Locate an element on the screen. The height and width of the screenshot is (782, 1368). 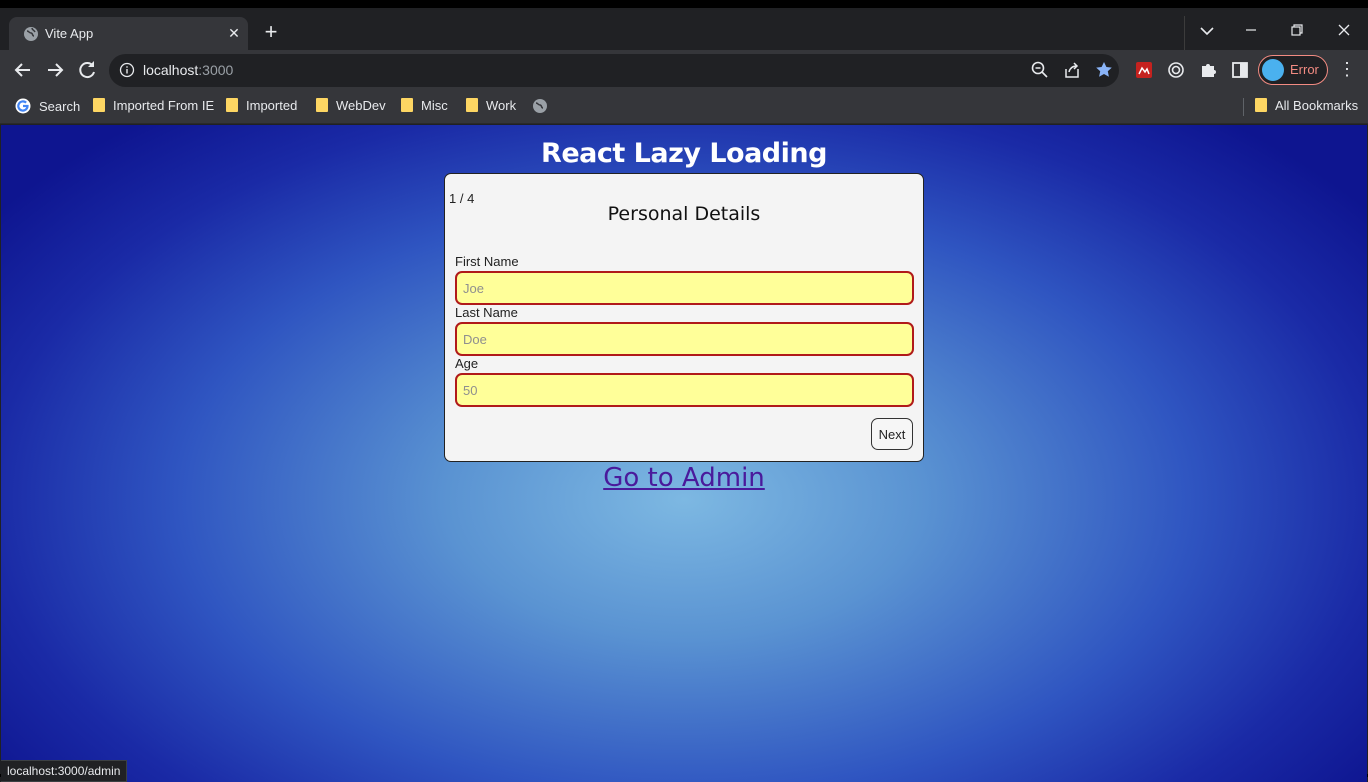
form-title: Personal Details is located at coordinates (684, 214).